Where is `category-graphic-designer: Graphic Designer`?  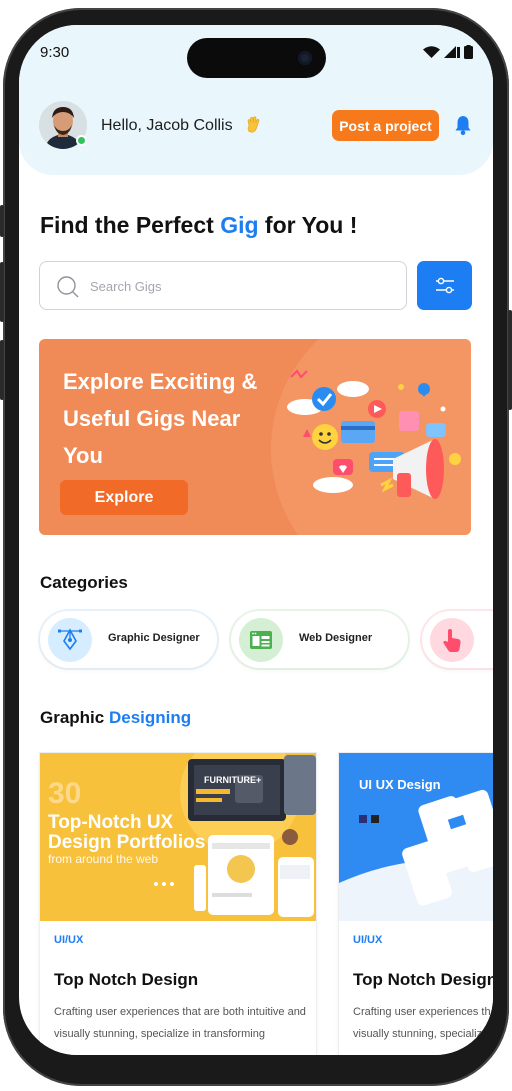
category-graphic-designer: Graphic Designer is located at coordinates (128, 639).